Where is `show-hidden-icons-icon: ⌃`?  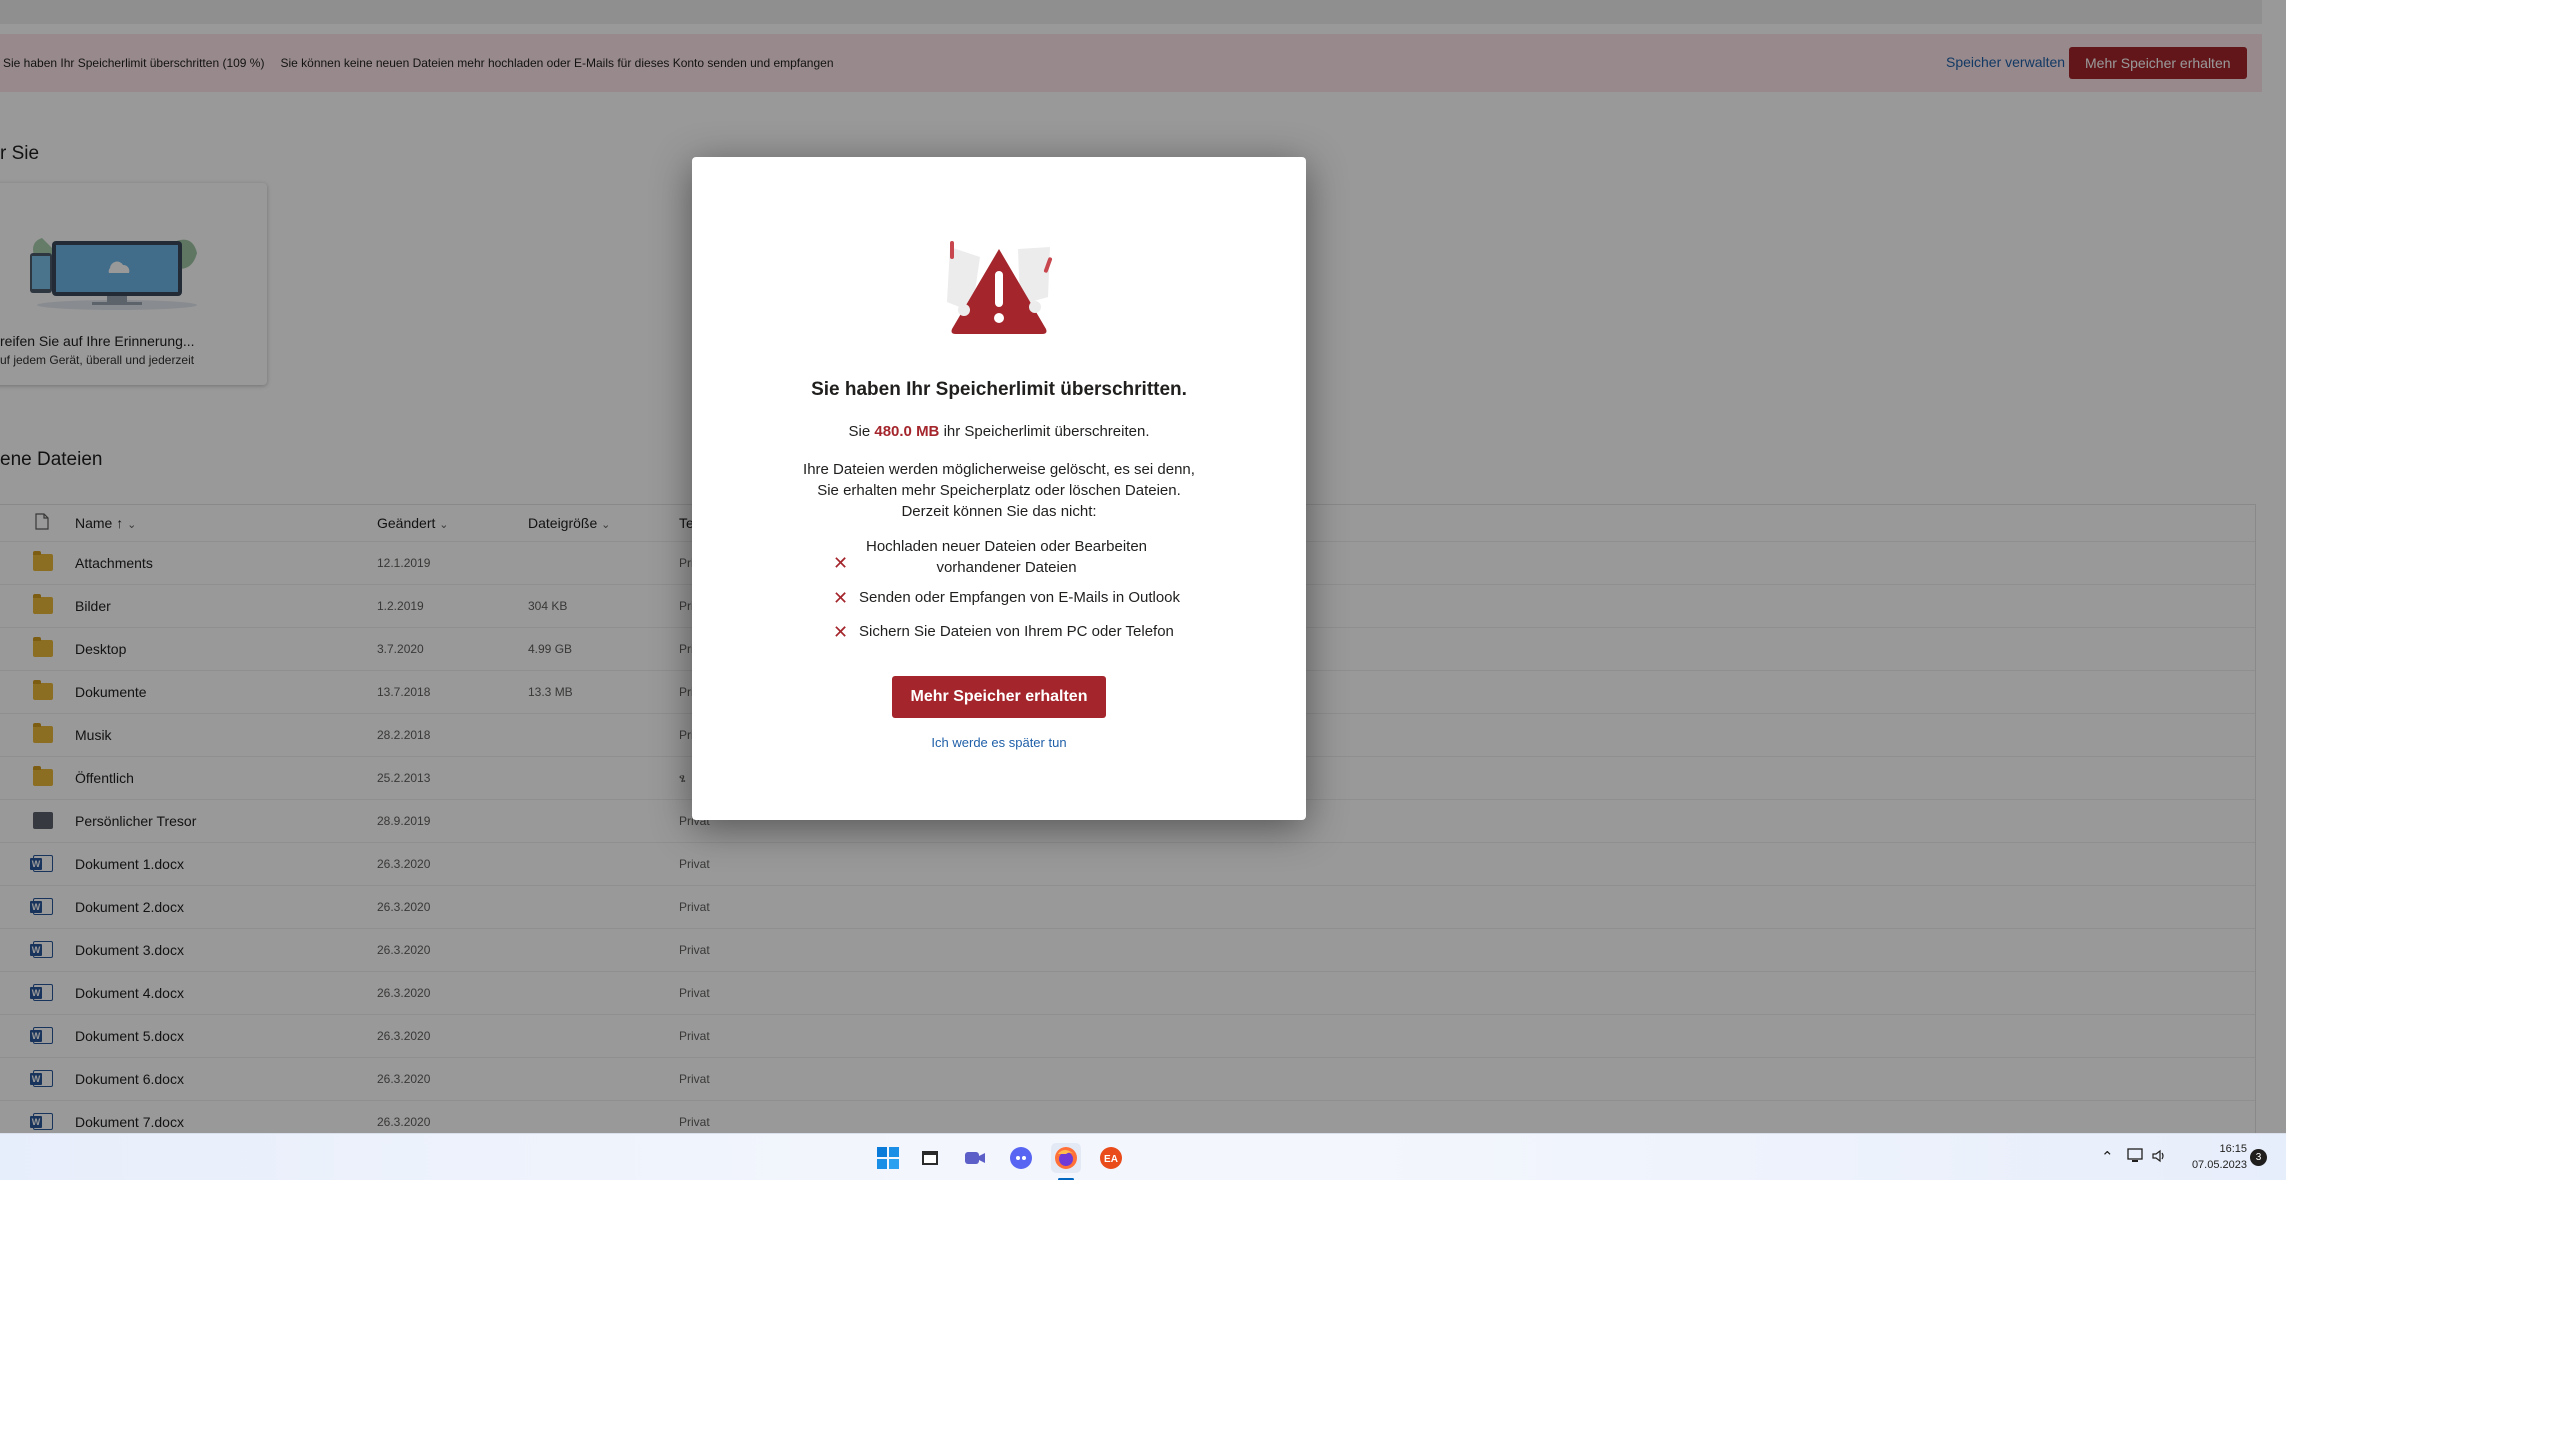 show-hidden-icons-icon: ⌃ is located at coordinates (2107, 1157).